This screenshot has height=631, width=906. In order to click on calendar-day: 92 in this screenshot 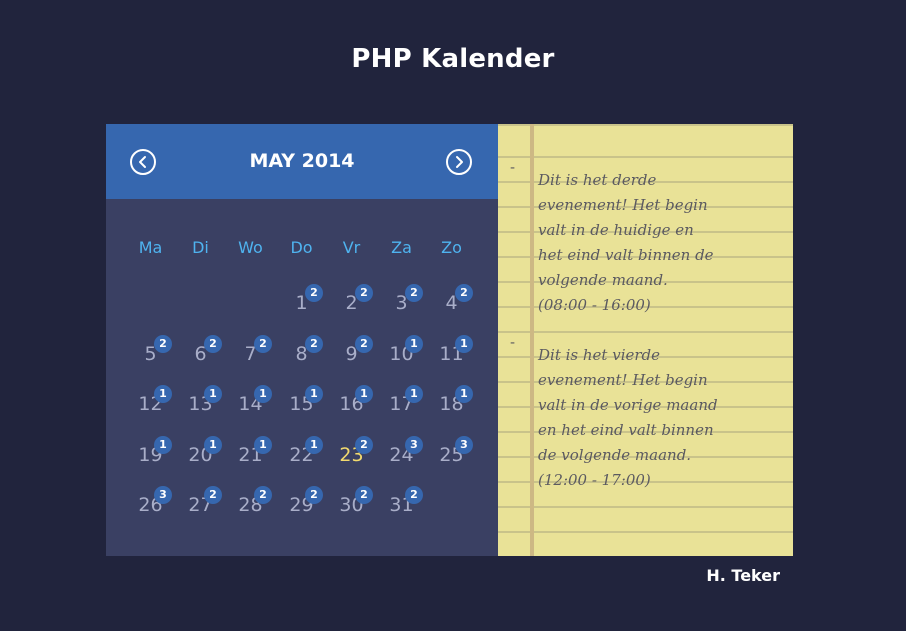, I will do `click(351, 355)`.